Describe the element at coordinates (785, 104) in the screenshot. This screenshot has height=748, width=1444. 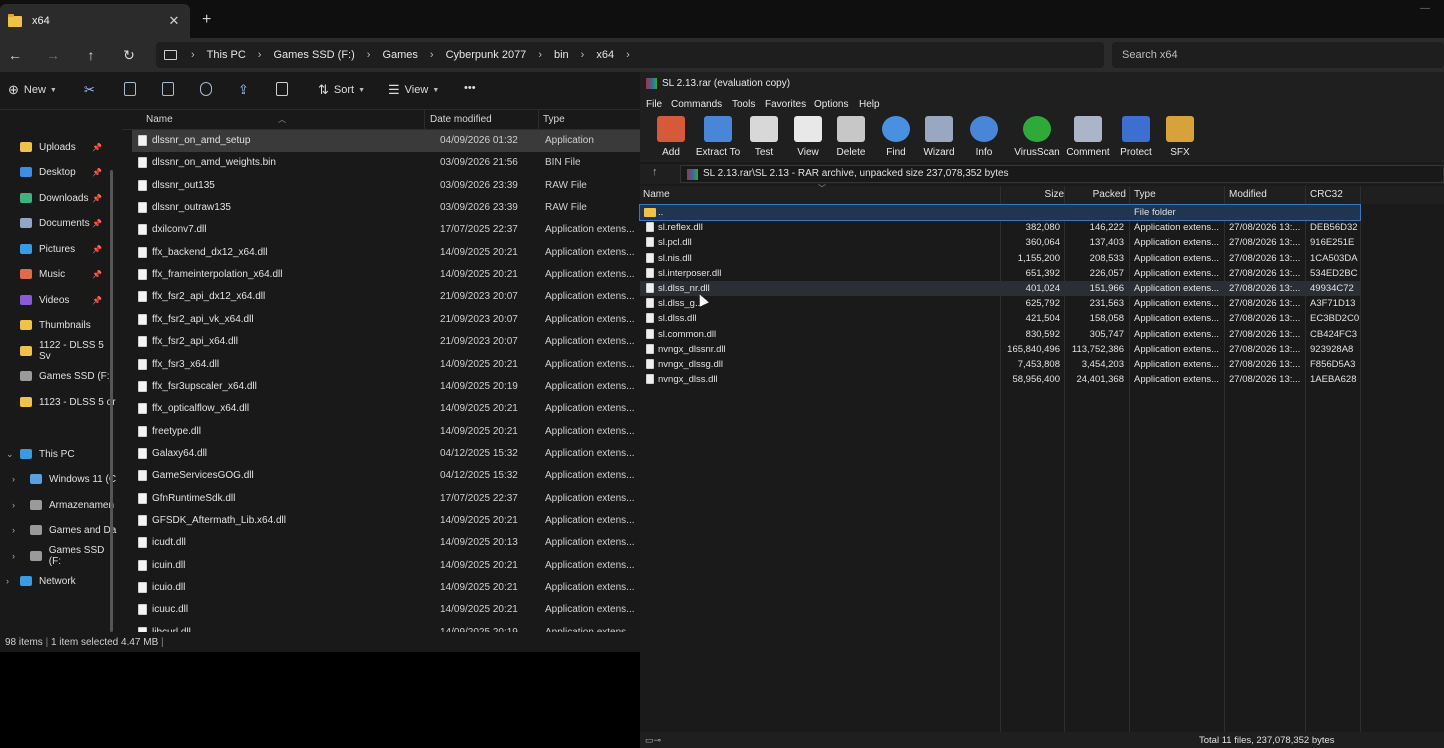
I see `menu-favorites: Favorites` at that location.